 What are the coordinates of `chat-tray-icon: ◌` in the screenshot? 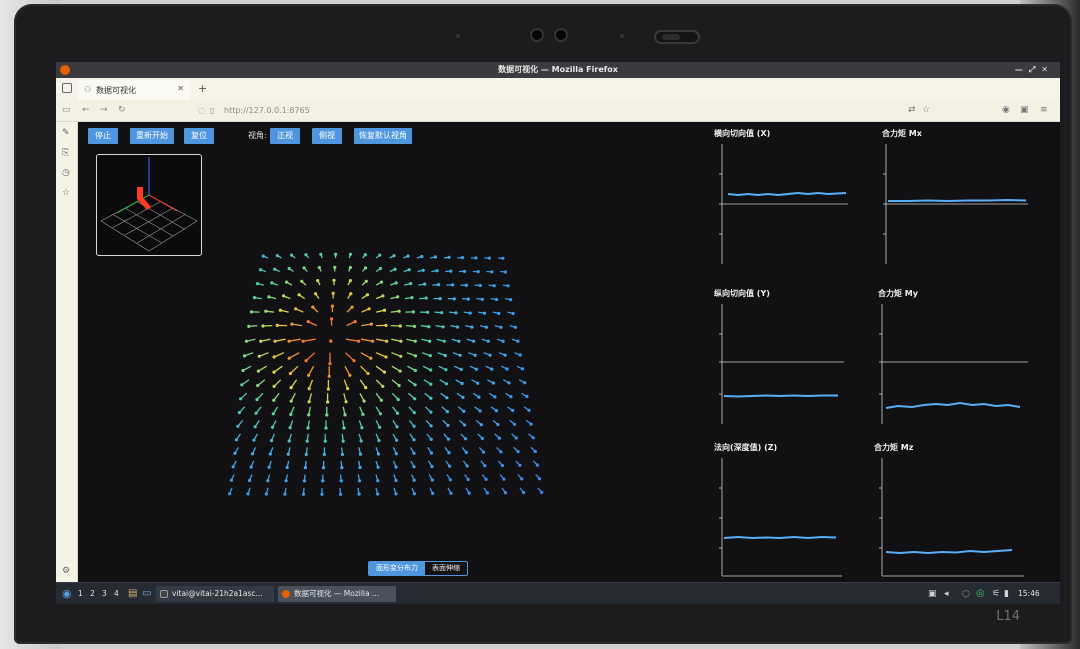 It's located at (966, 593).